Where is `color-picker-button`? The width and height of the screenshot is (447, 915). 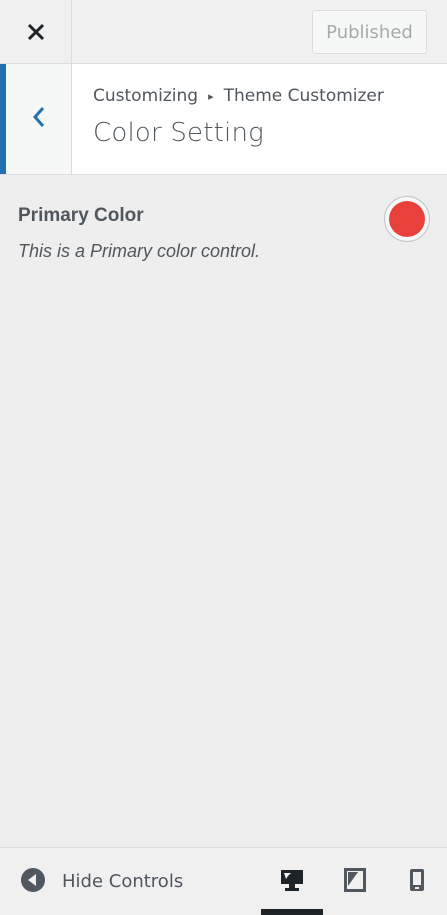
color-picker-button is located at coordinates (407, 219).